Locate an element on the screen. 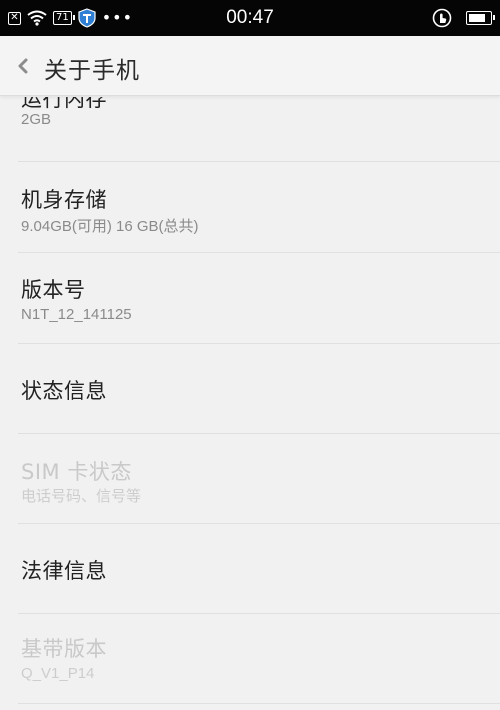 The height and width of the screenshot is (710, 500). item-subtitle: N1T_12_141125 is located at coordinates (76, 314).